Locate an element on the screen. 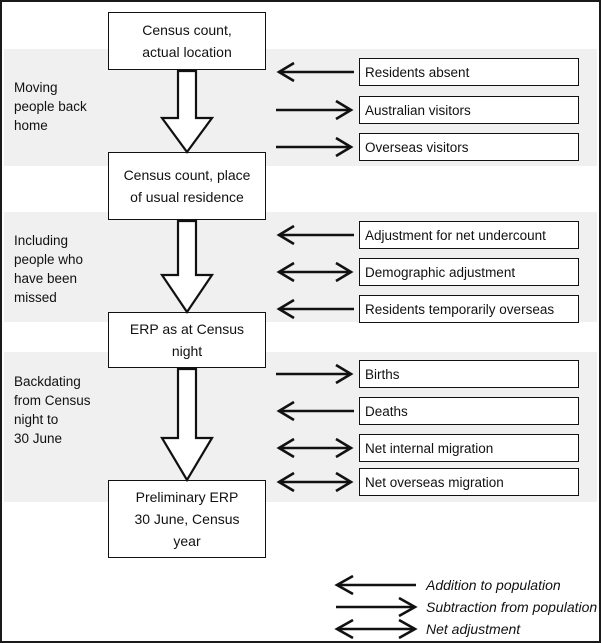  flow-box-preliminary-erp-30-june: Preliminary ERP 30 June, Census year is located at coordinates (187, 519).